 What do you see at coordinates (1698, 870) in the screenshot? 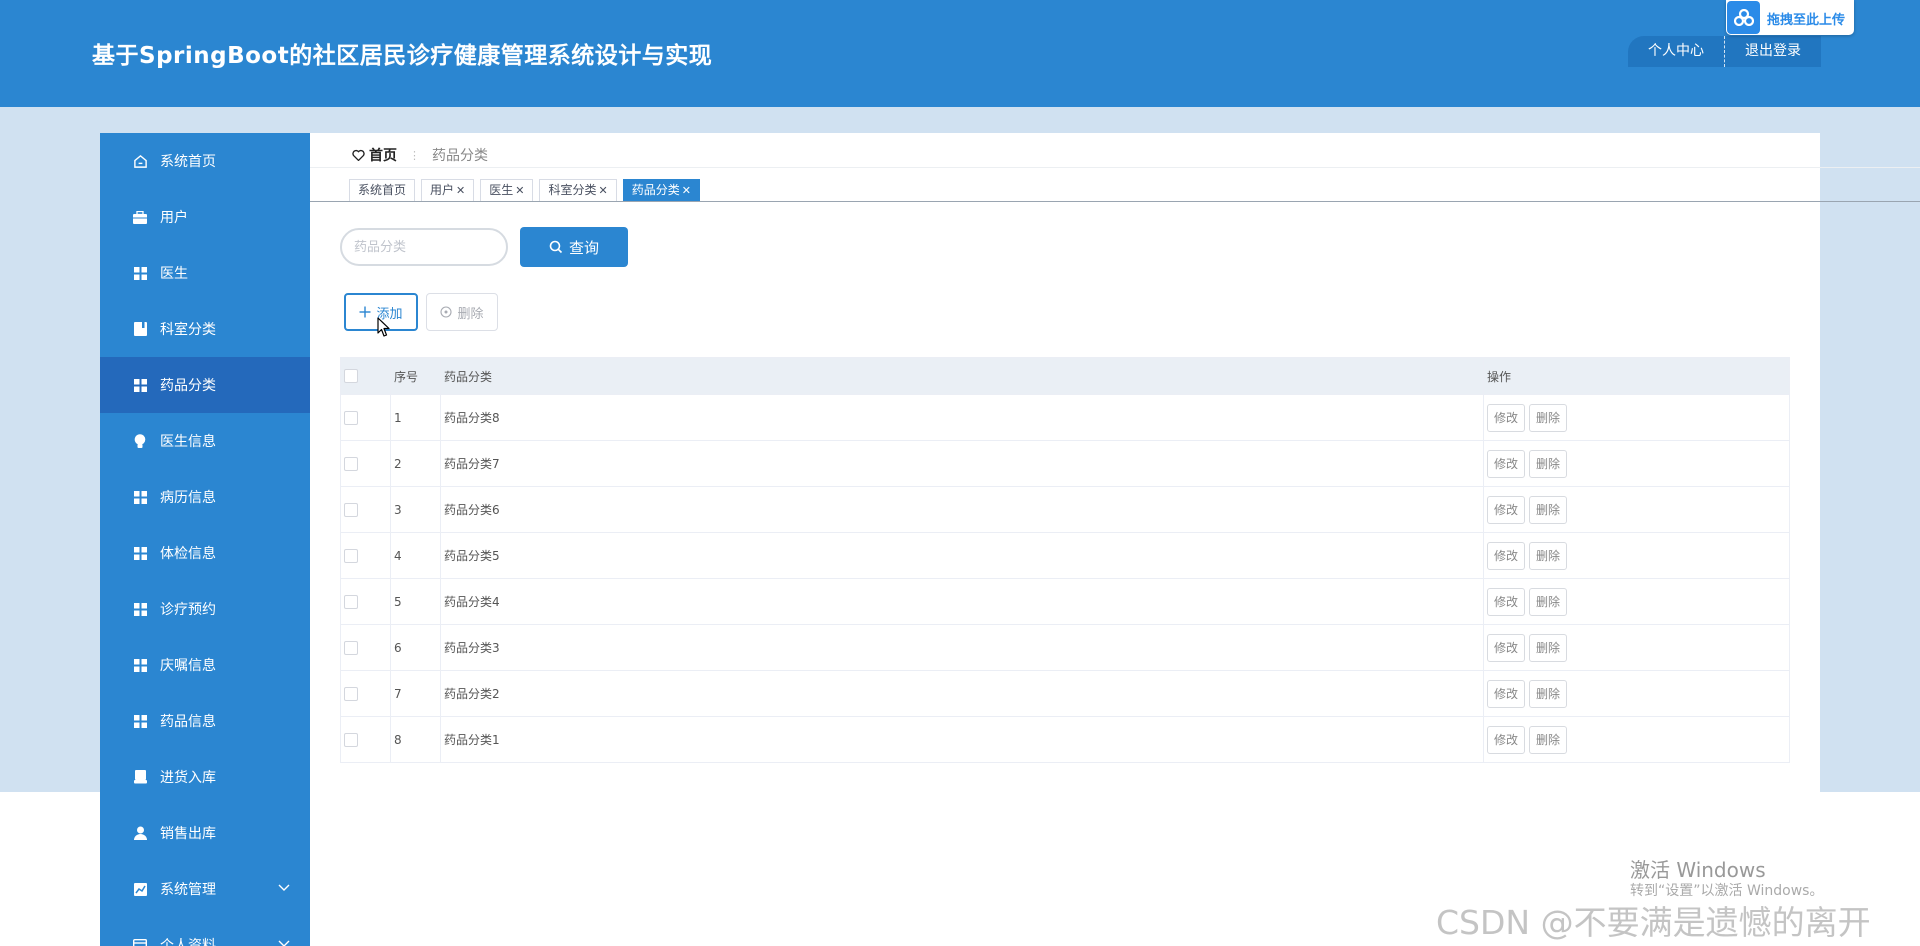
I see `windows-activation-title: 激活 Windows` at bounding box center [1698, 870].